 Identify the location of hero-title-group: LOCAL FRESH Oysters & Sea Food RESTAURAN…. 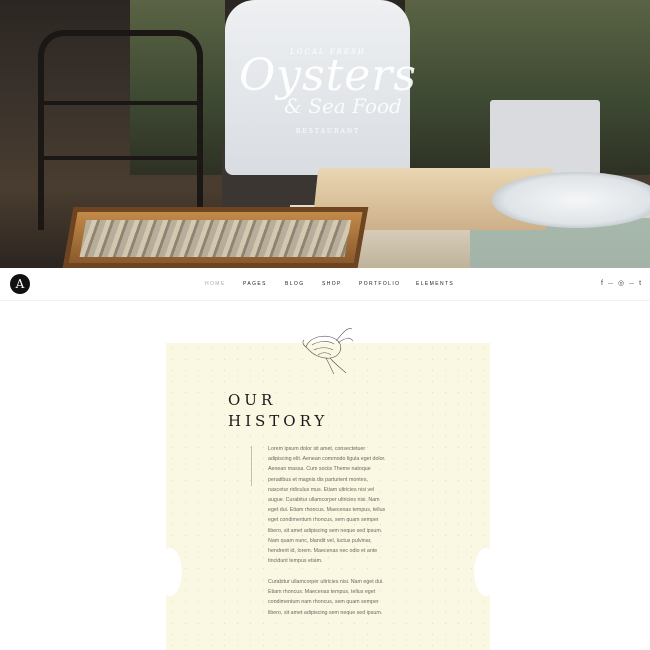
(328, 91).